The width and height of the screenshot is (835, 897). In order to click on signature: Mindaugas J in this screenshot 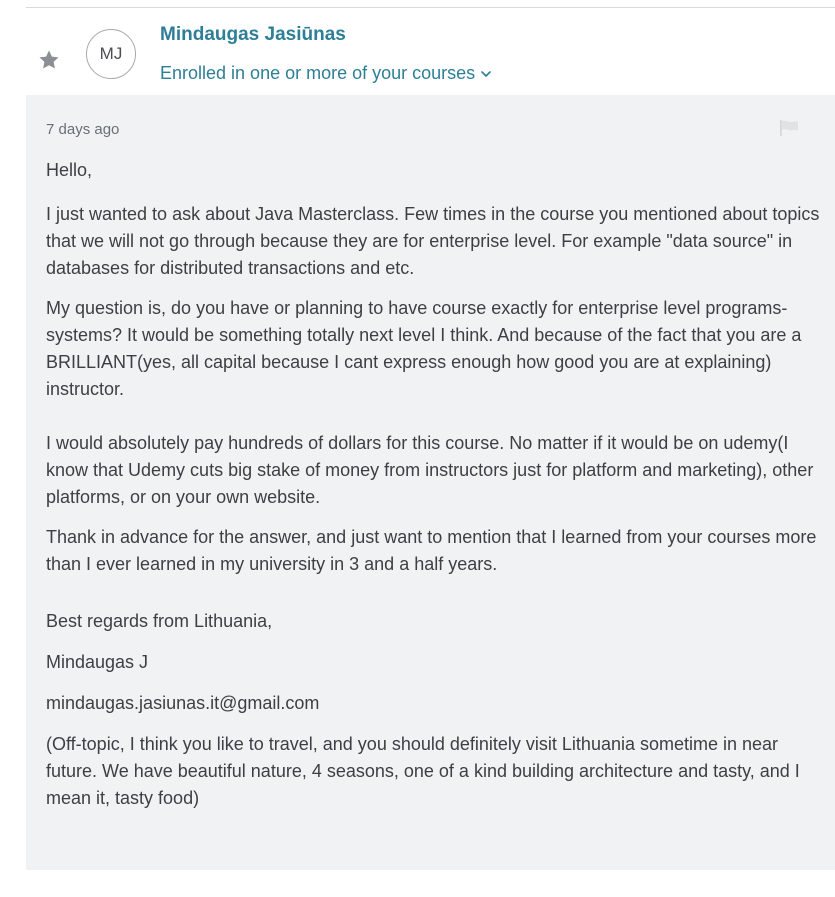, I will do `click(97, 662)`.